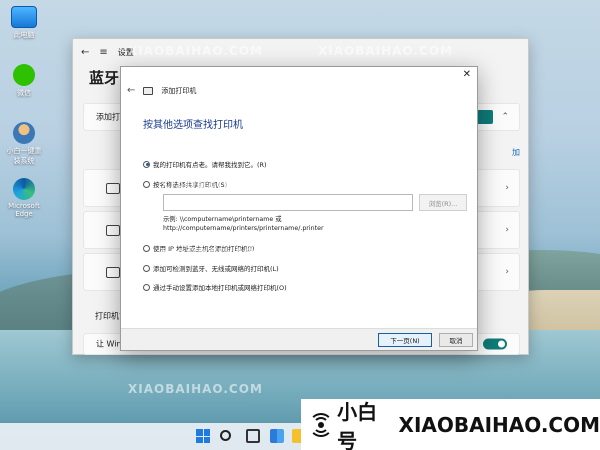 This screenshot has width=600, height=450. What do you see at coordinates (190, 185) in the screenshot?
I see `option-label: 按名称选择共享打印机(S)` at bounding box center [190, 185].